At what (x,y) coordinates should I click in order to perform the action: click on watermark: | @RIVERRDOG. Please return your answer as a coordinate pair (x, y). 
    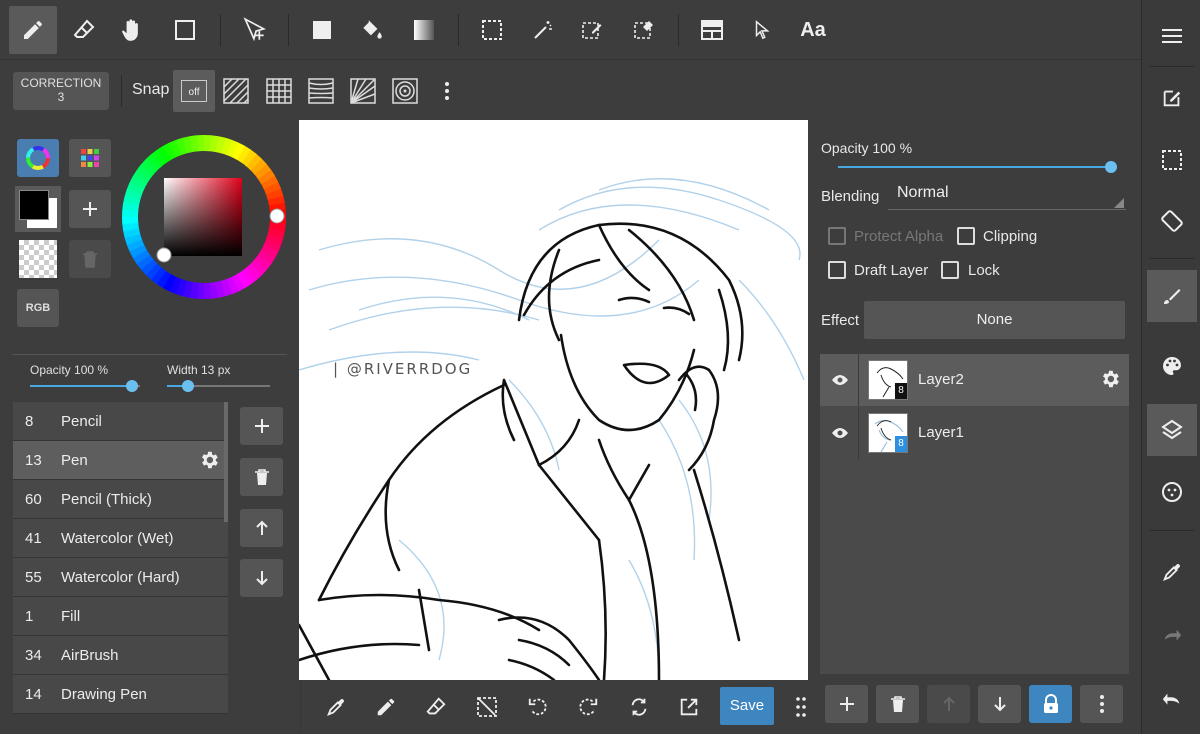
    Looking at the image, I should click on (403, 369).